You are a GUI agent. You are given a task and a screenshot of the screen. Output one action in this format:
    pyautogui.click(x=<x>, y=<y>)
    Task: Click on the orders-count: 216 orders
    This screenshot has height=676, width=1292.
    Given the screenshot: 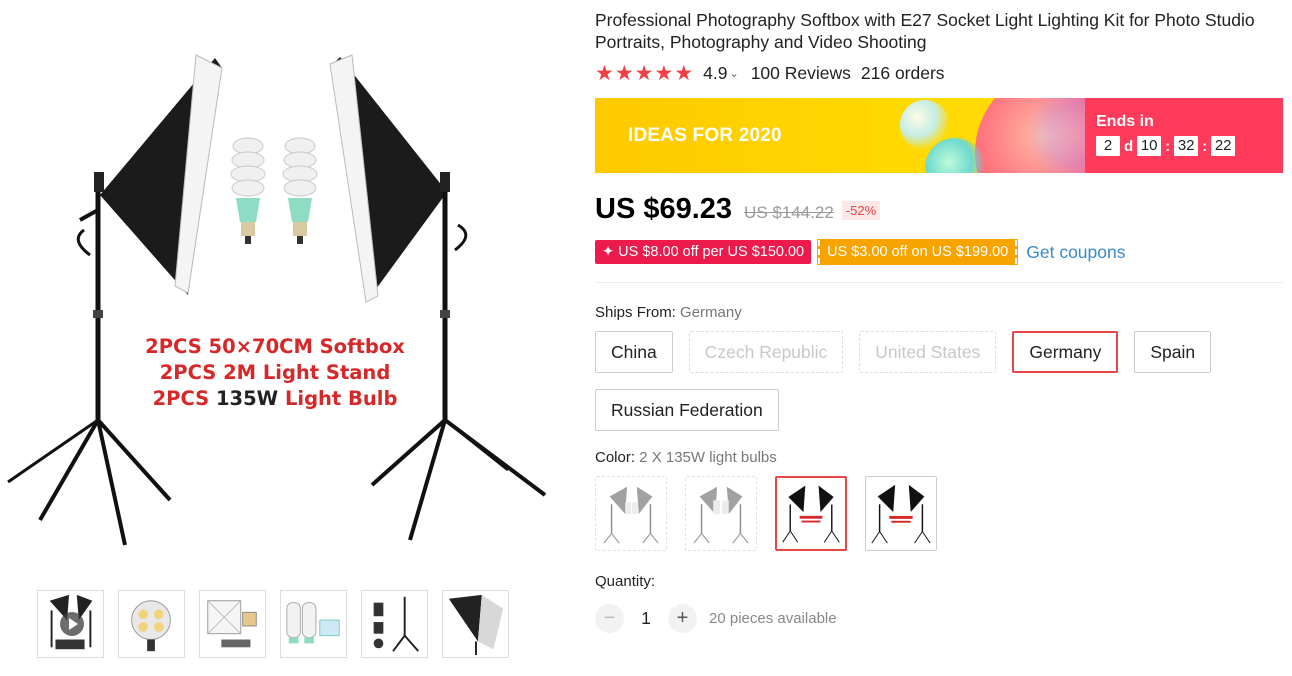 What is the action you would take?
    pyautogui.click(x=902, y=72)
    